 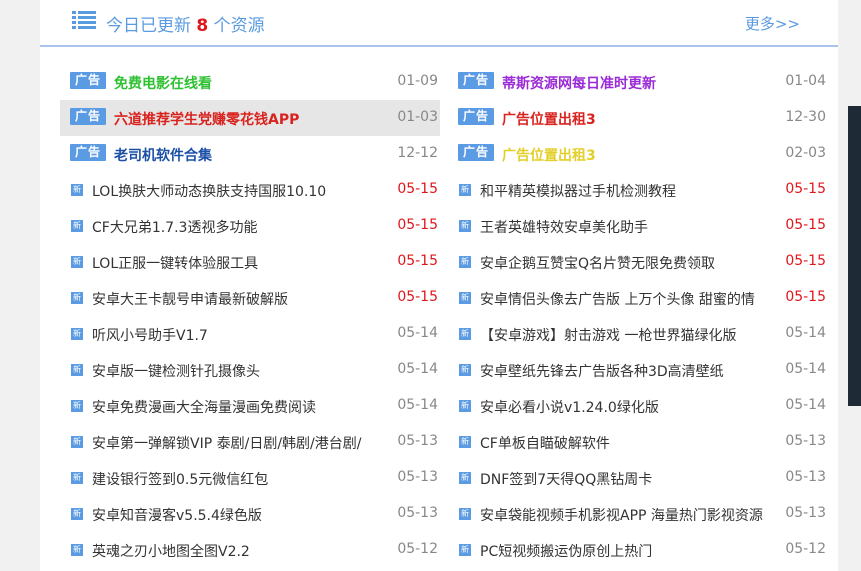 I want to click on item-title-link: 安卓第一弹解锁VIP 泰剧/日剧/韩剧/港台剧/, so click(x=245, y=443).